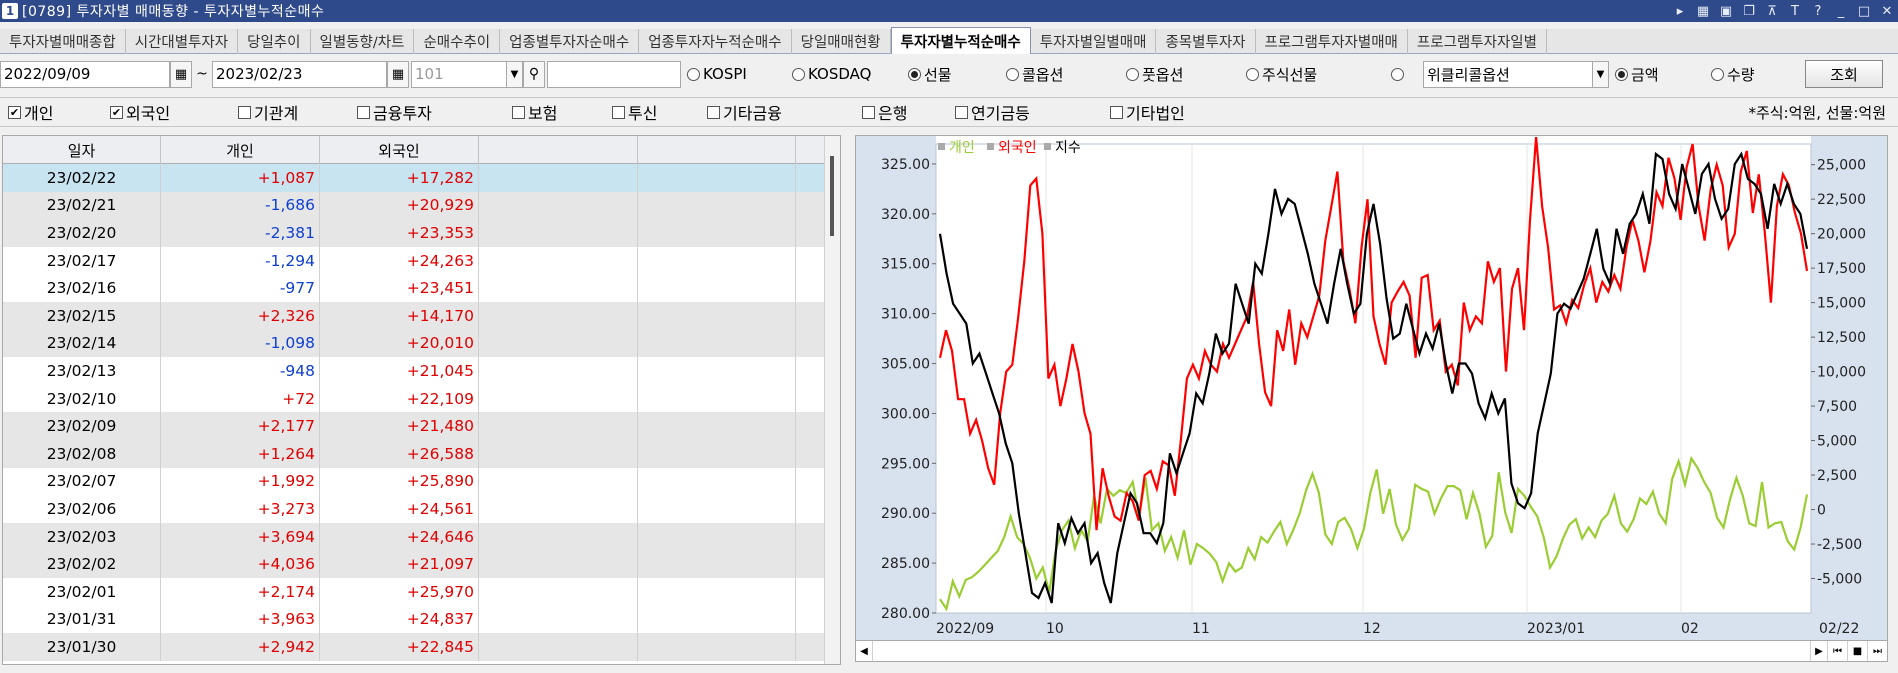  I want to click on search-name-input, so click(614, 74).